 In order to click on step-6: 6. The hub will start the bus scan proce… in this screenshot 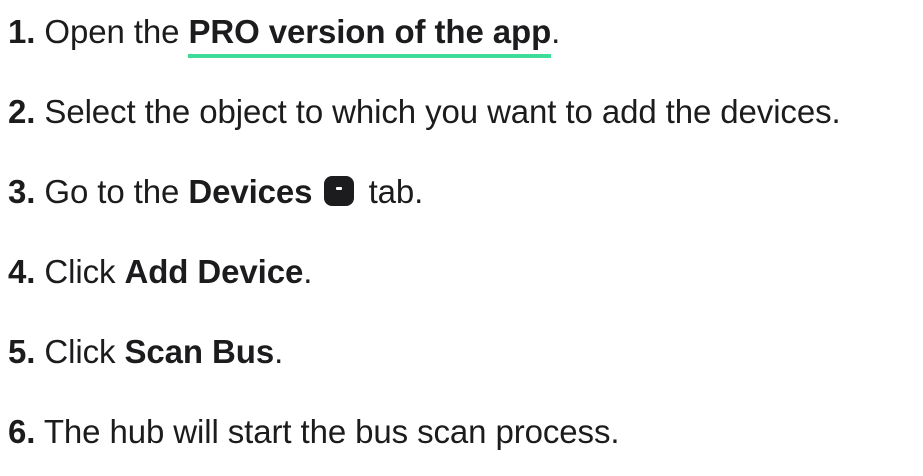, I will do `click(314, 432)`.